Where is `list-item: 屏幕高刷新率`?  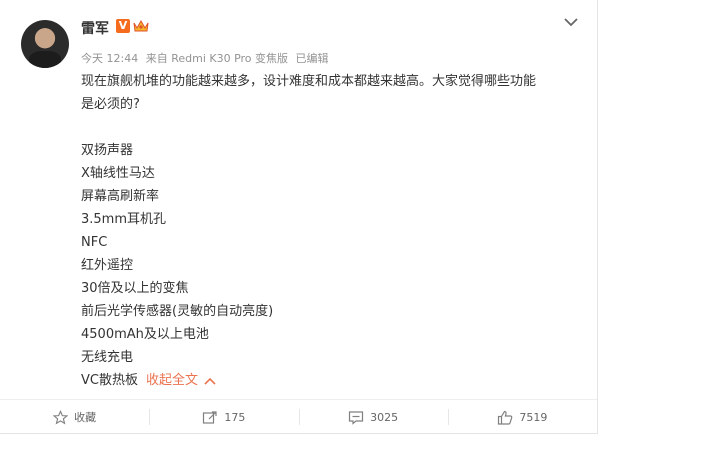 list-item: 屏幕高刷新率 is located at coordinates (120, 196).